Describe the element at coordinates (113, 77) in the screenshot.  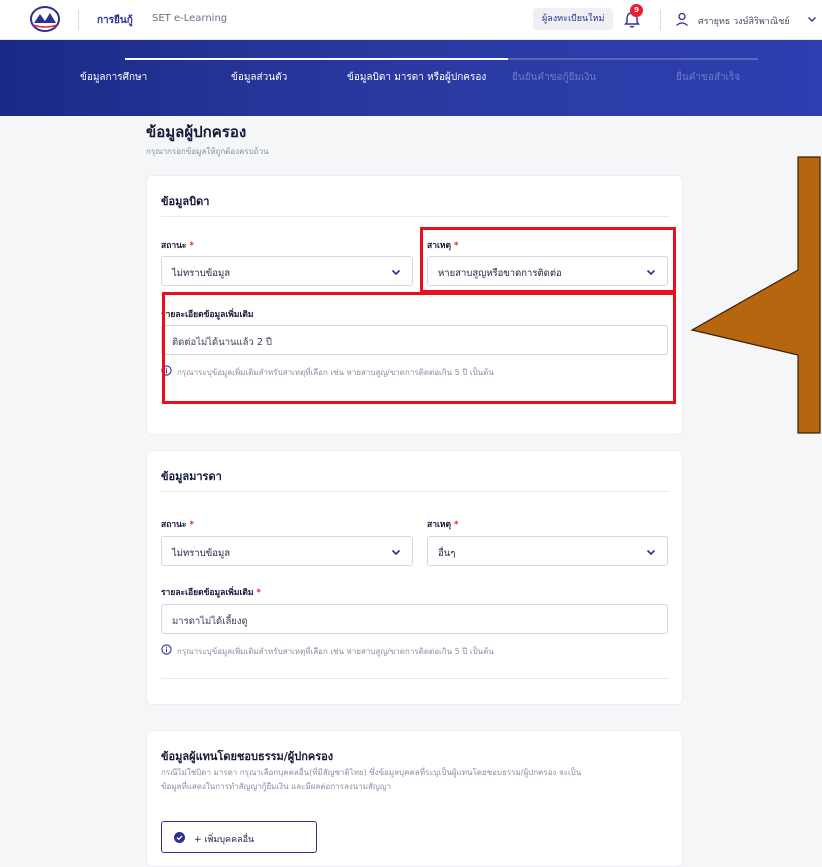
I see `step-education: ข้อมูลการศึกษา` at that location.